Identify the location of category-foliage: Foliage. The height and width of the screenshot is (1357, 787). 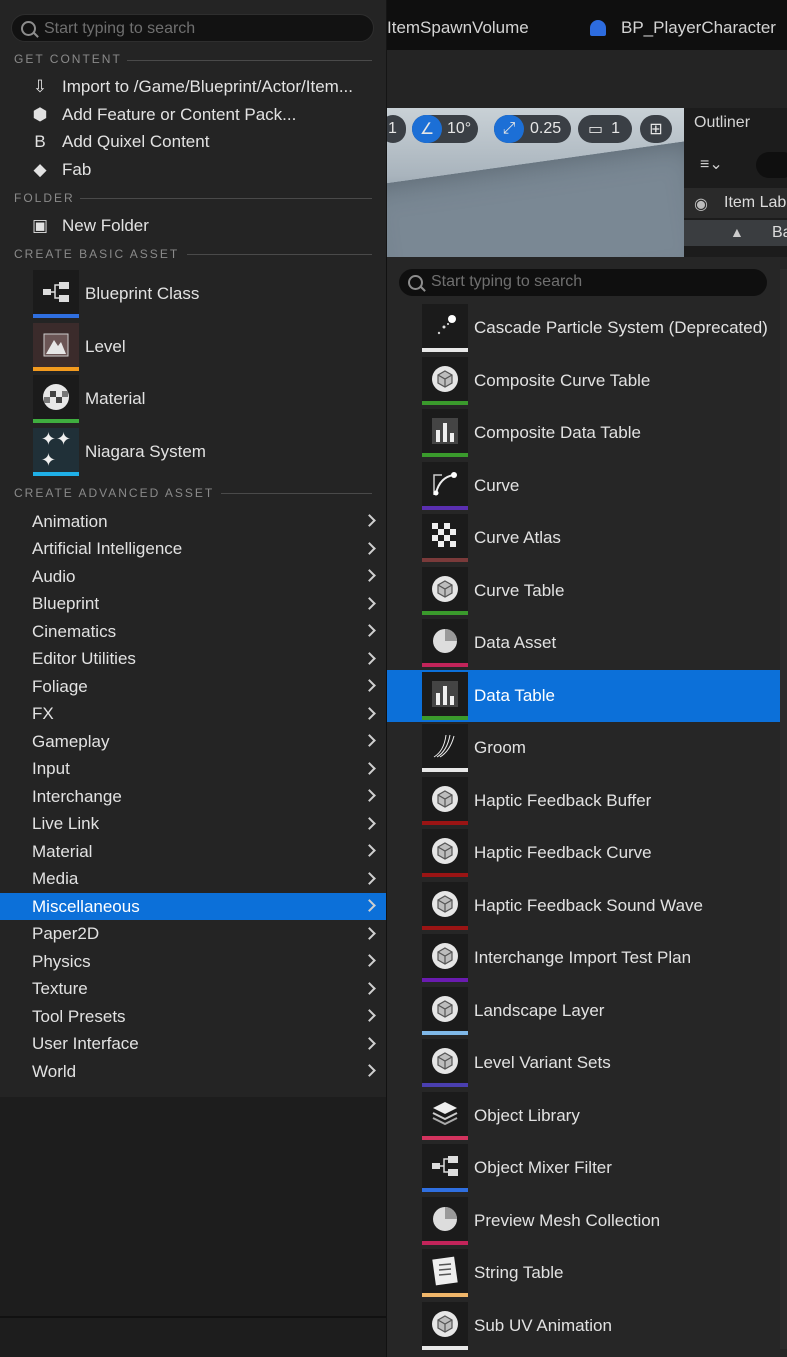
(193, 686).